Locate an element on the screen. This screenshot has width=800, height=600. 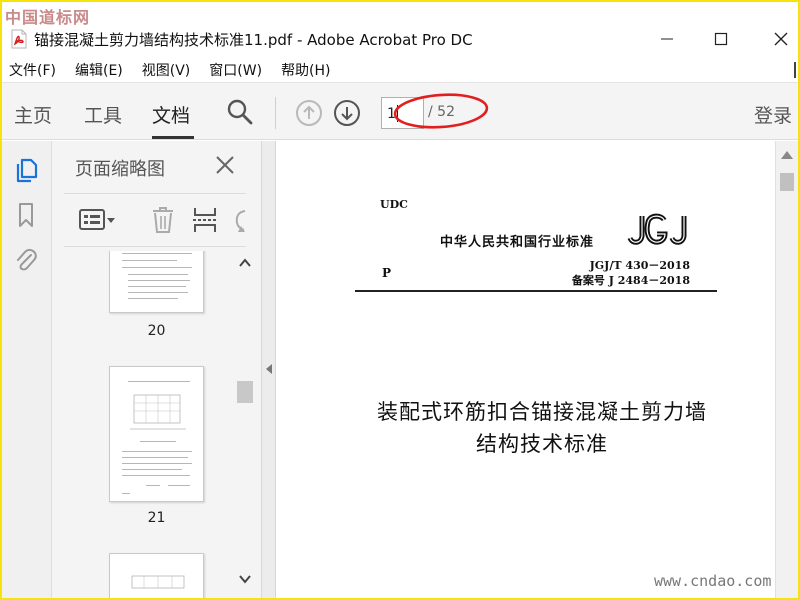
document-scrollbar is located at coordinates (786, 369).